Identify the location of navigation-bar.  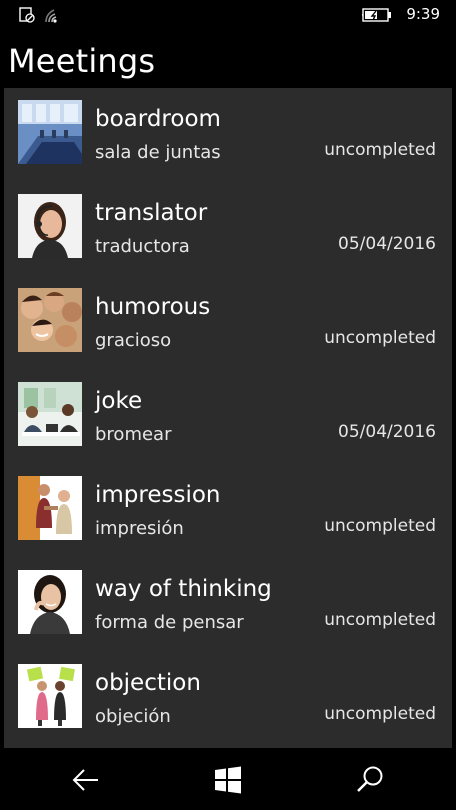
(228, 780).